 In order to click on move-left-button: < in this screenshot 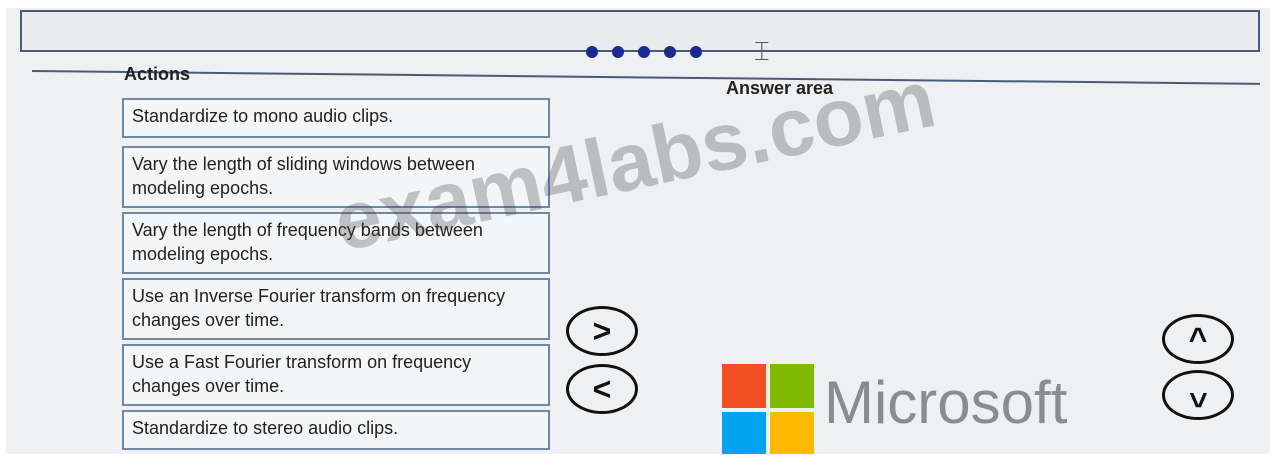, I will do `click(602, 389)`.